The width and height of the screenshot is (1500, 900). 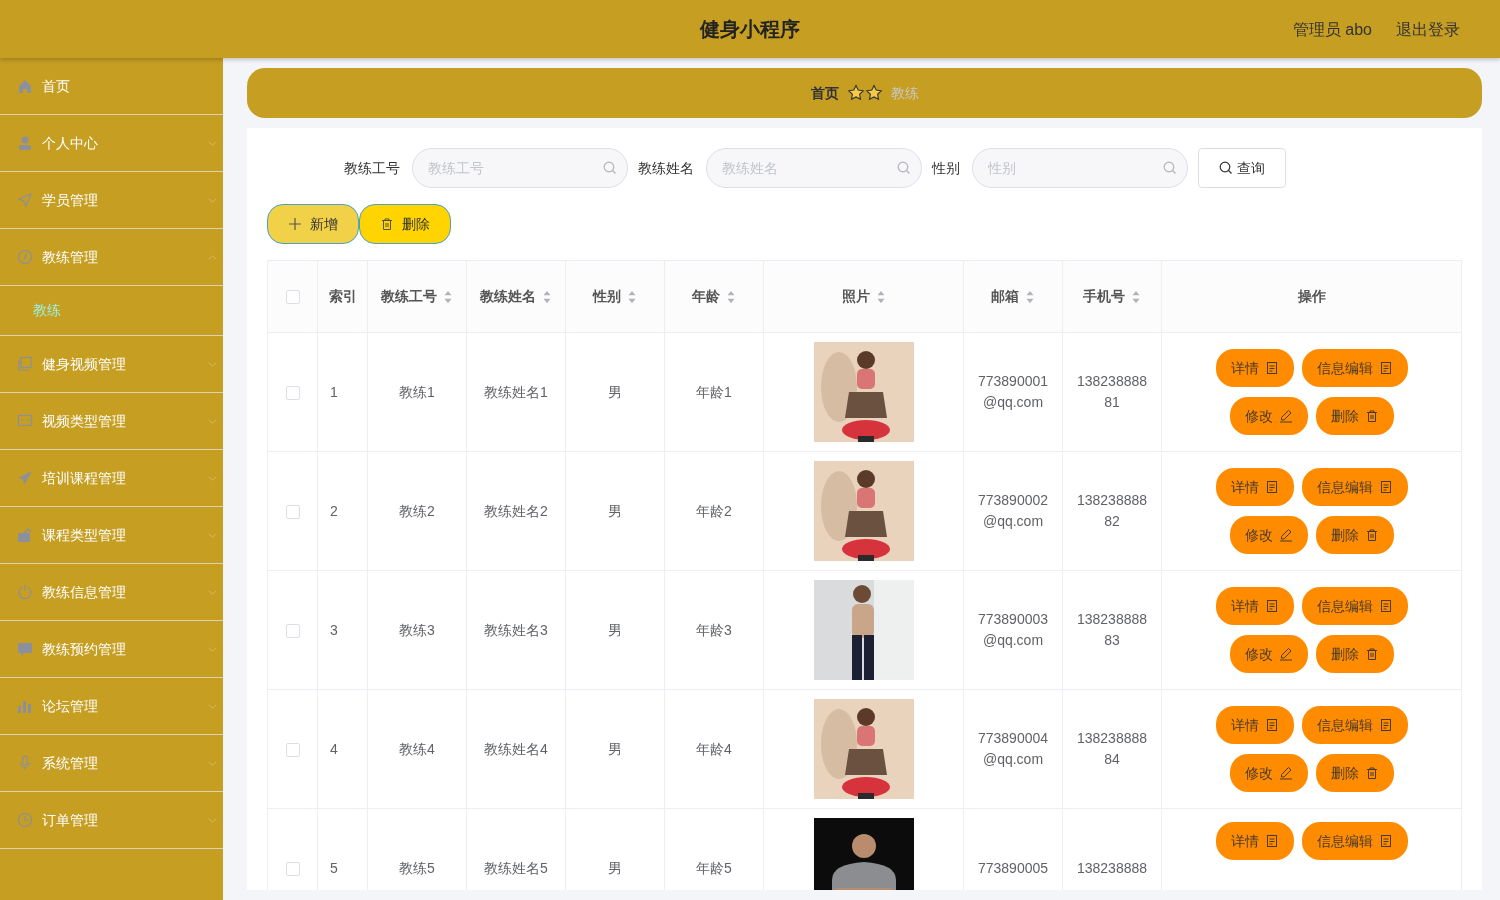 I want to click on sidebar-item: 教练预约管理, so click(x=111, y=649).